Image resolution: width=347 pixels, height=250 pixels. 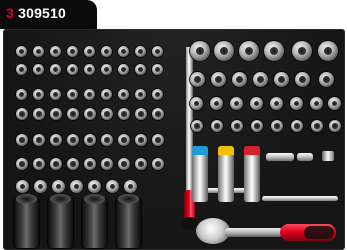 I want to click on spark-plug-socket, so click(x=328, y=156).